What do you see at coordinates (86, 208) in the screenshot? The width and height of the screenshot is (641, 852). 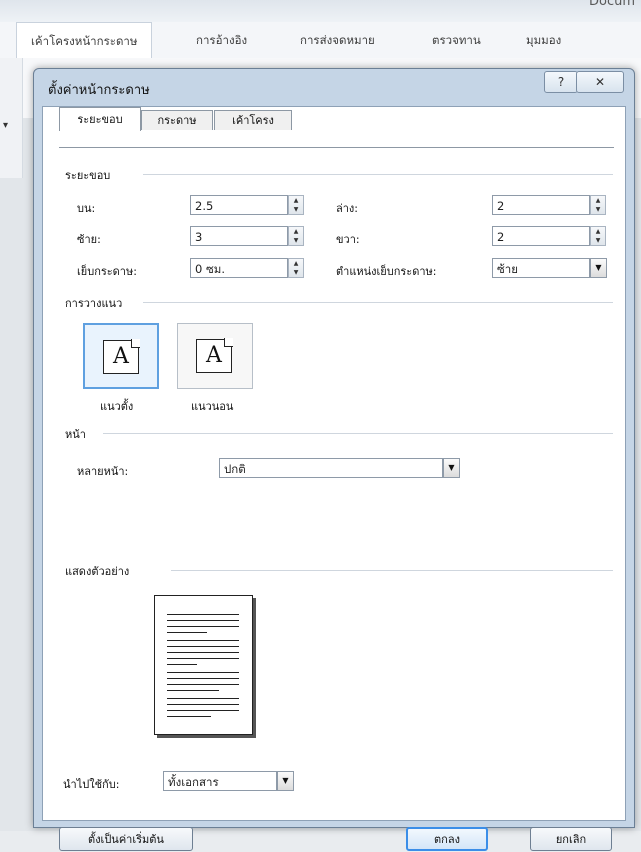 I see `top-margin-label: บน:` at bounding box center [86, 208].